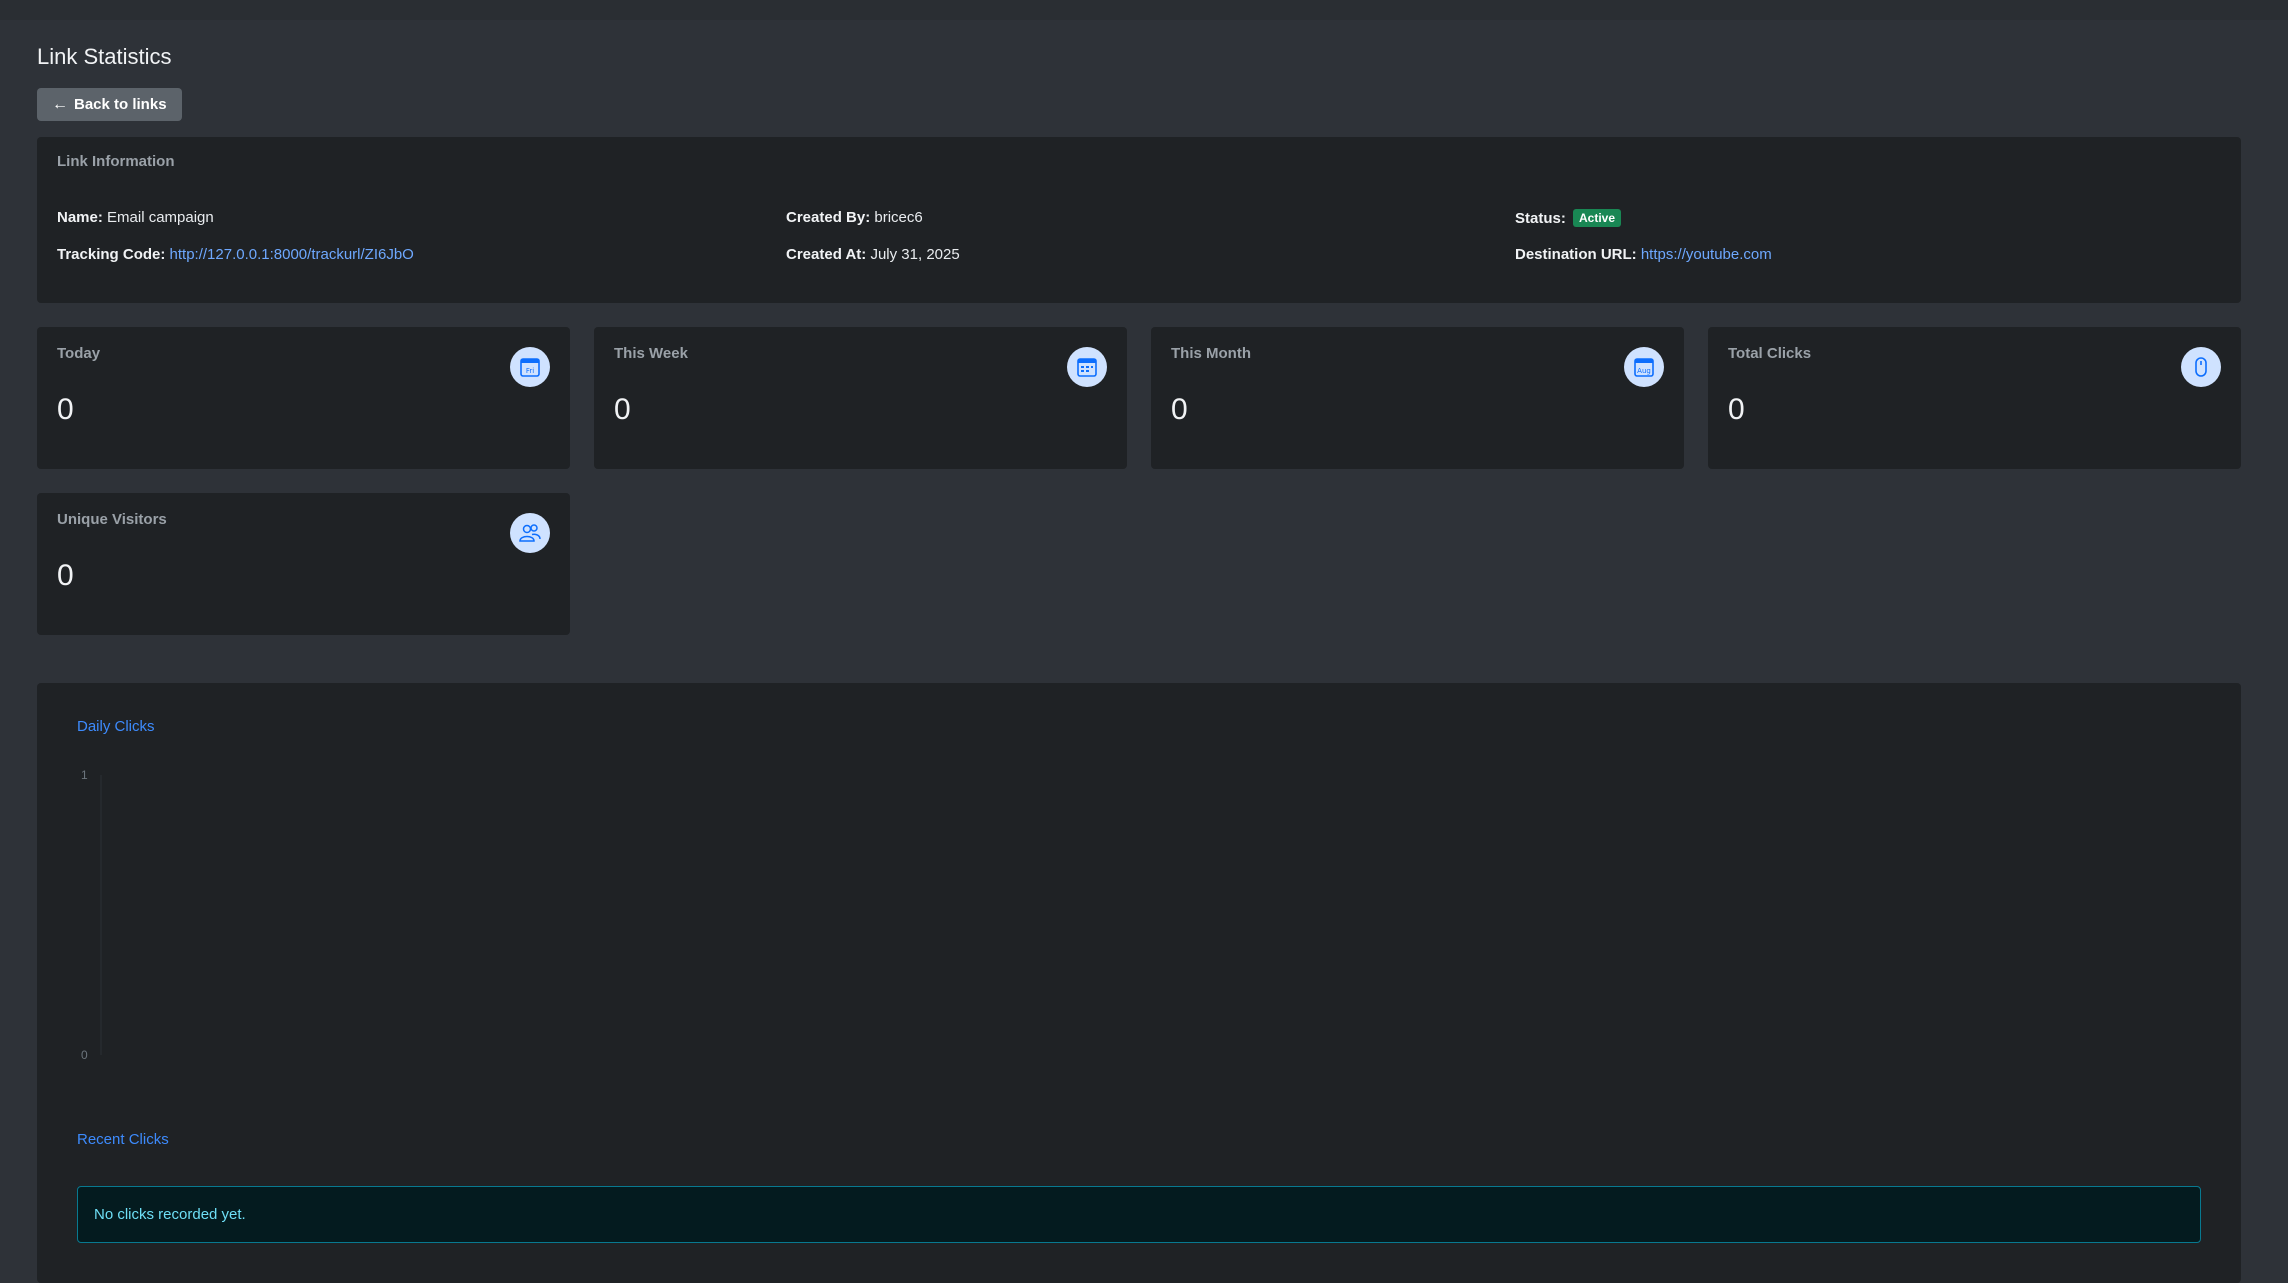  Describe the element at coordinates (1770, 353) in the screenshot. I see `stat-label: Total Clicks` at that location.